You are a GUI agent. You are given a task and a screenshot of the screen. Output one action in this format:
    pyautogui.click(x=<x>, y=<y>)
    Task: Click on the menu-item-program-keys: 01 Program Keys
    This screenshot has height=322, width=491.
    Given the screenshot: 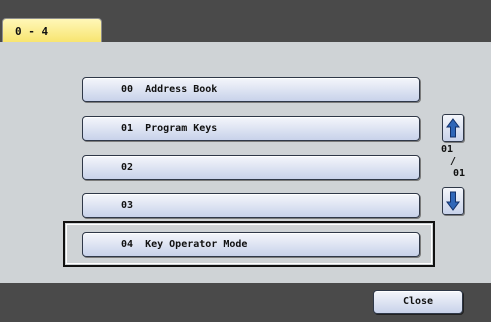 What is the action you would take?
    pyautogui.click(x=251, y=128)
    